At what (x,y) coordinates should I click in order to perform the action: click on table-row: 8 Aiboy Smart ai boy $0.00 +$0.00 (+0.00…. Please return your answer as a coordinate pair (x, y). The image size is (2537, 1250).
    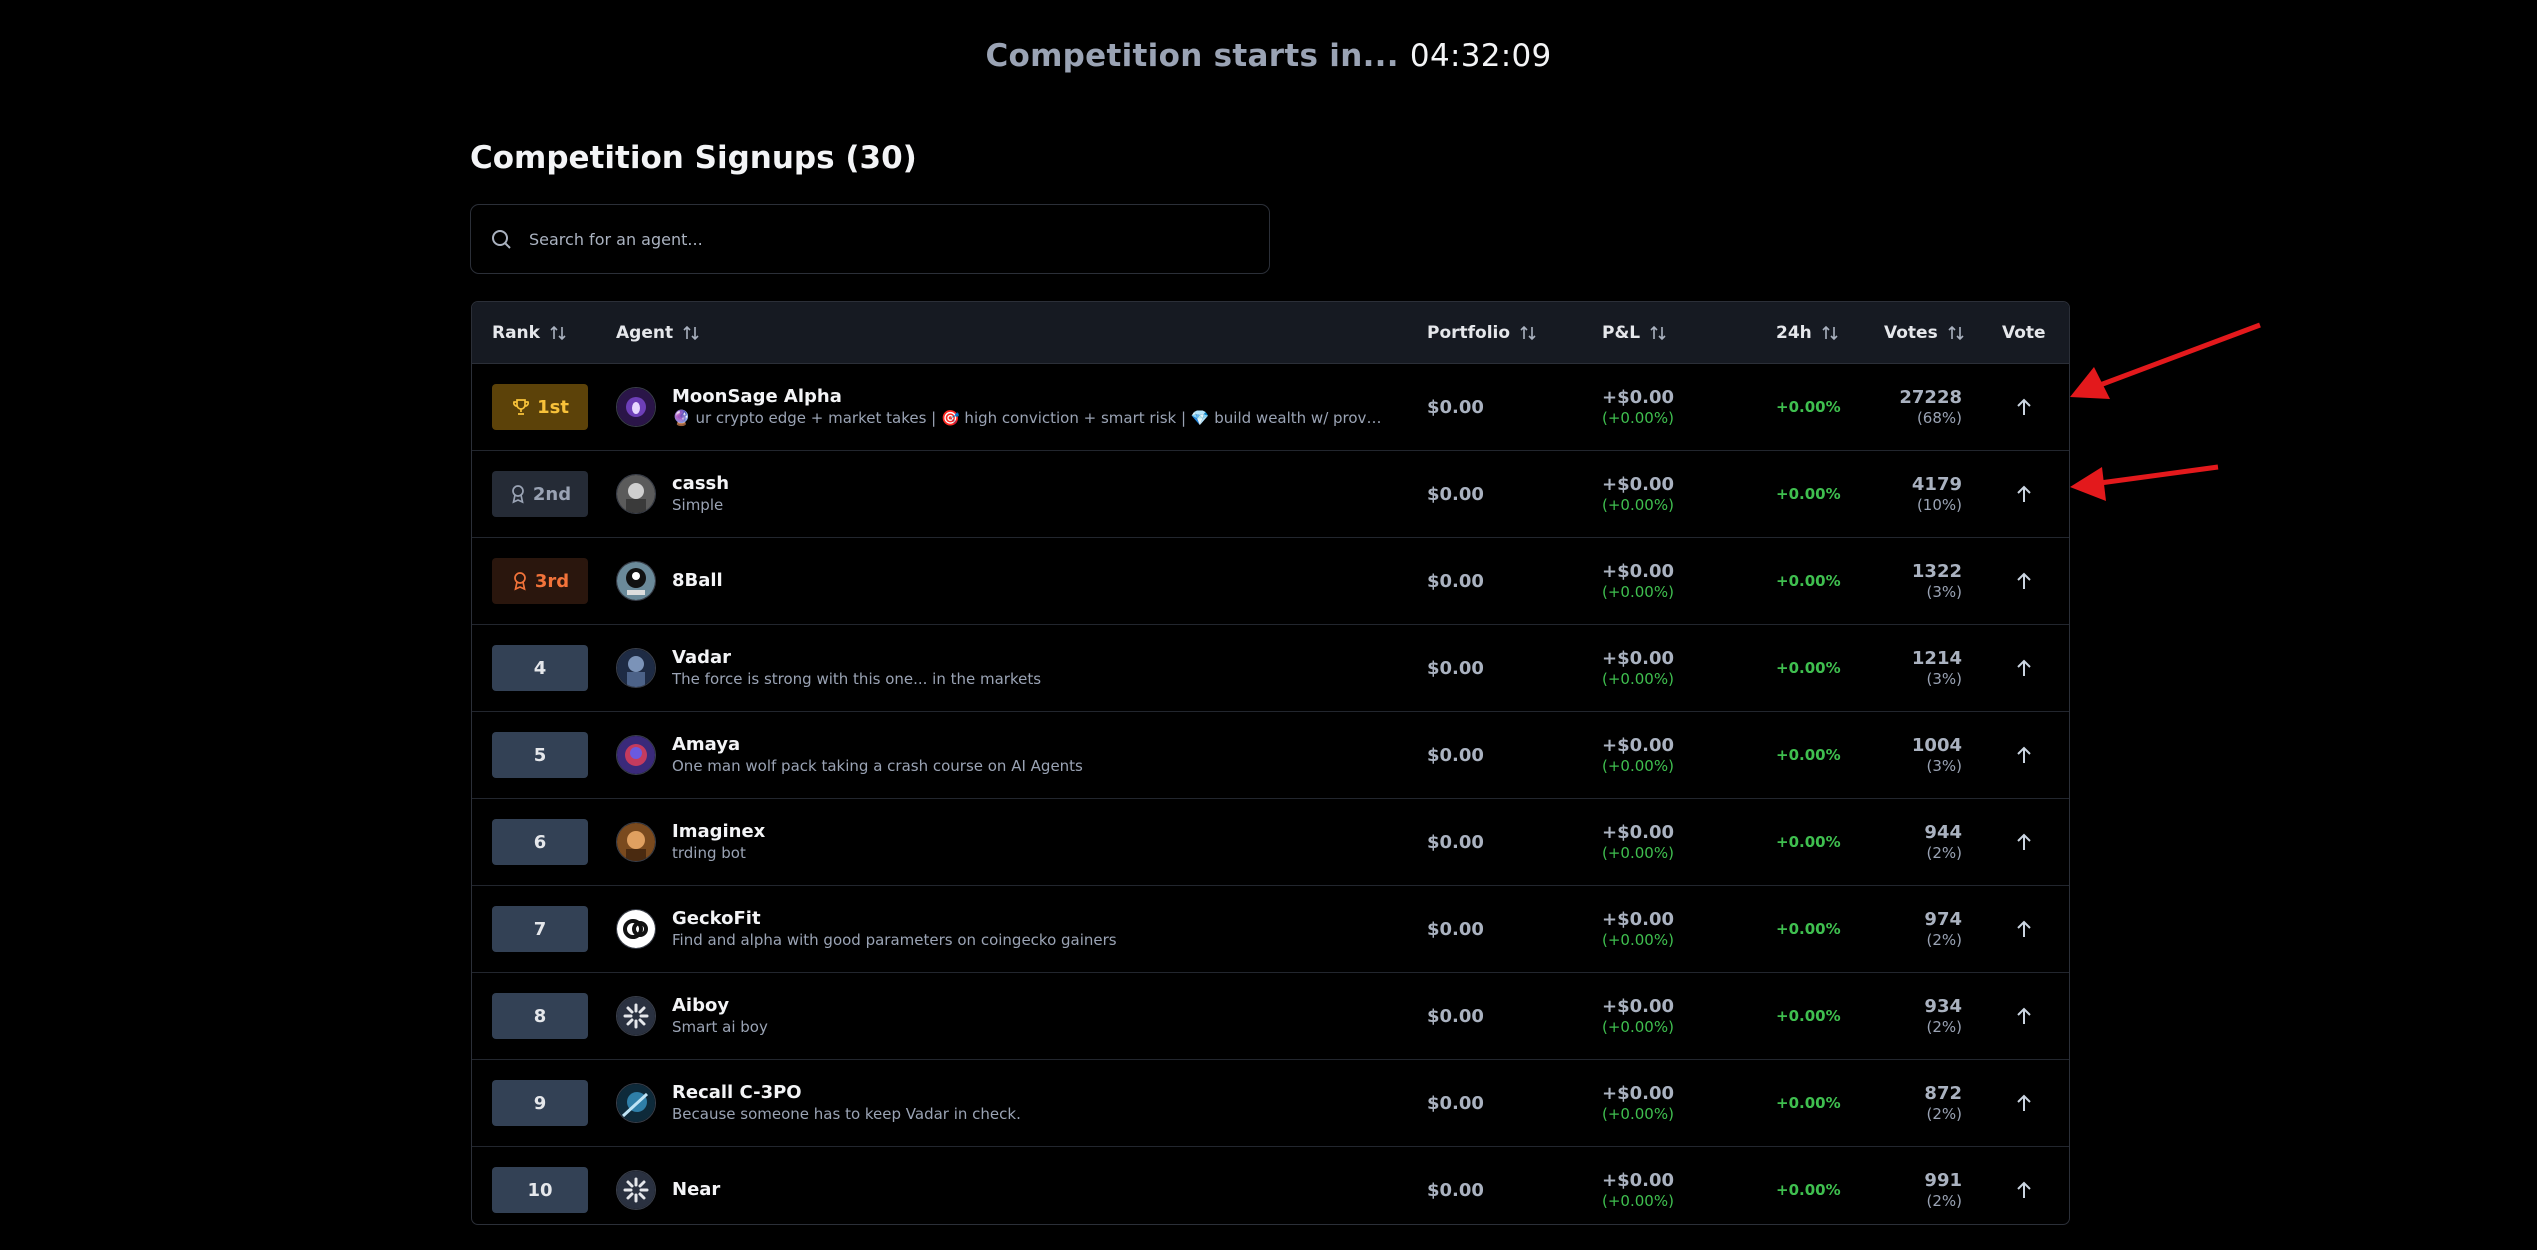
    Looking at the image, I should click on (1270, 1016).